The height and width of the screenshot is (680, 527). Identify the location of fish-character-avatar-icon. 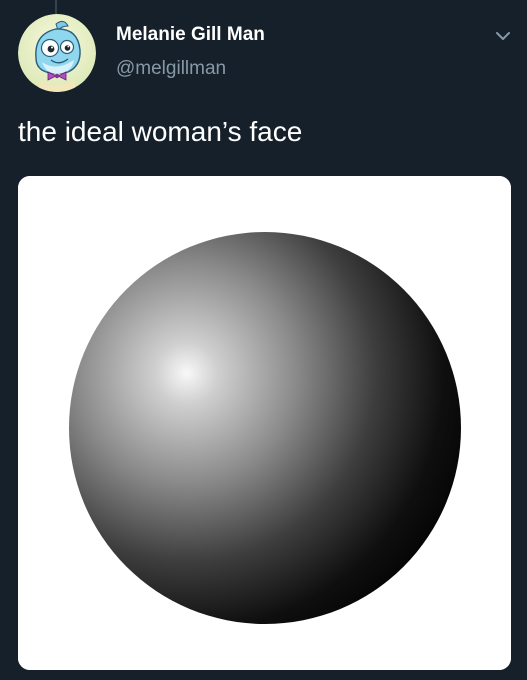
(57, 53).